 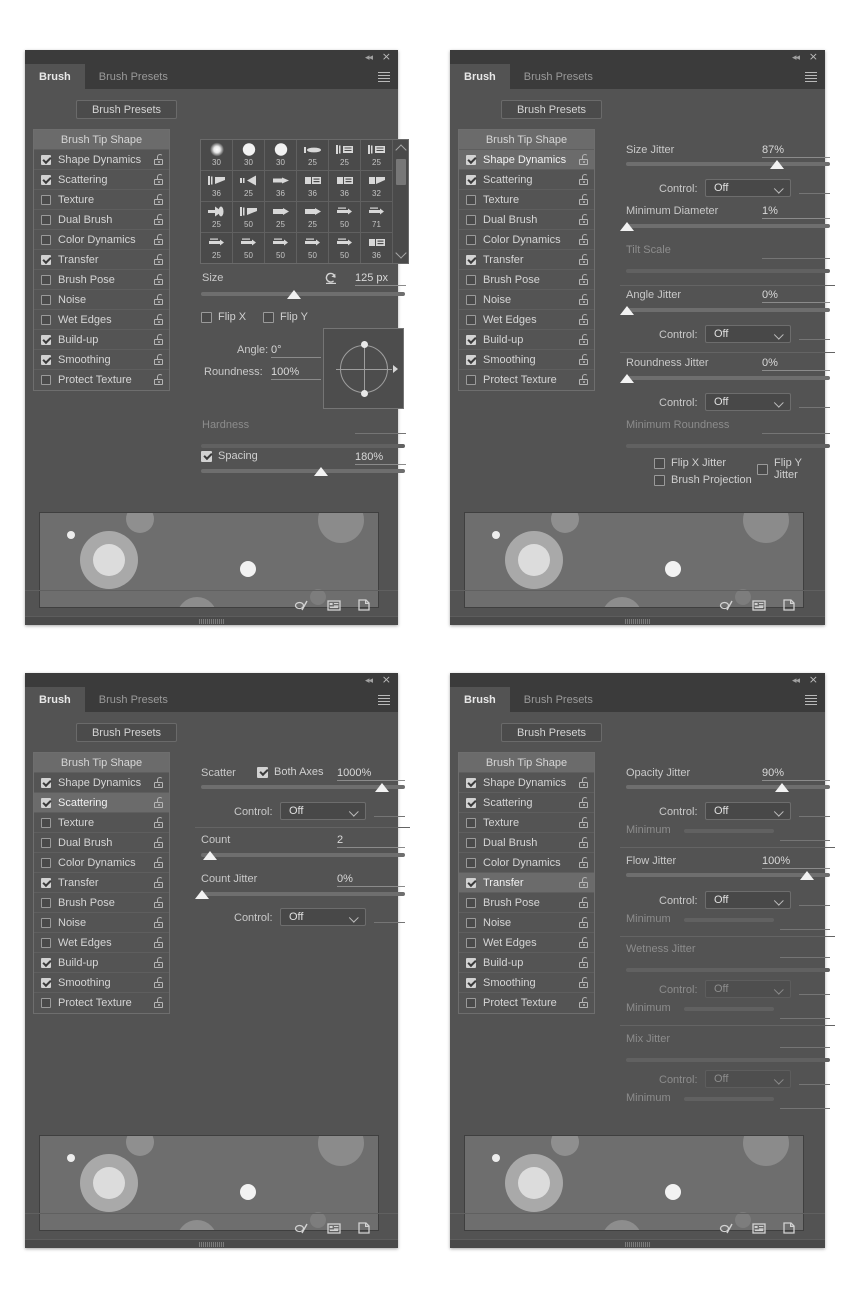 What do you see at coordinates (728, 226) in the screenshot?
I see `minimum-diameter-track` at bounding box center [728, 226].